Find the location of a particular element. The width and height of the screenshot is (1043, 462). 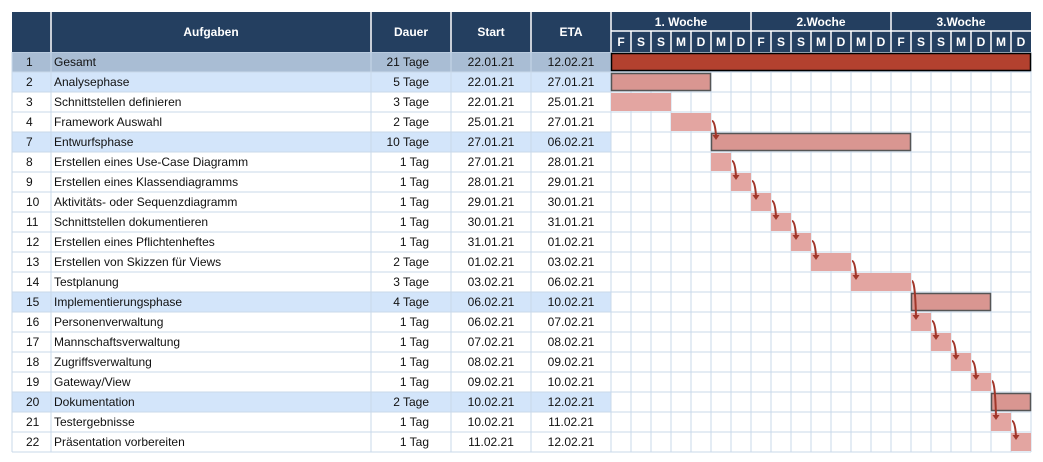

cell-task: Erstellen eines Klassendiagramms is located at coordinates (146, 182).